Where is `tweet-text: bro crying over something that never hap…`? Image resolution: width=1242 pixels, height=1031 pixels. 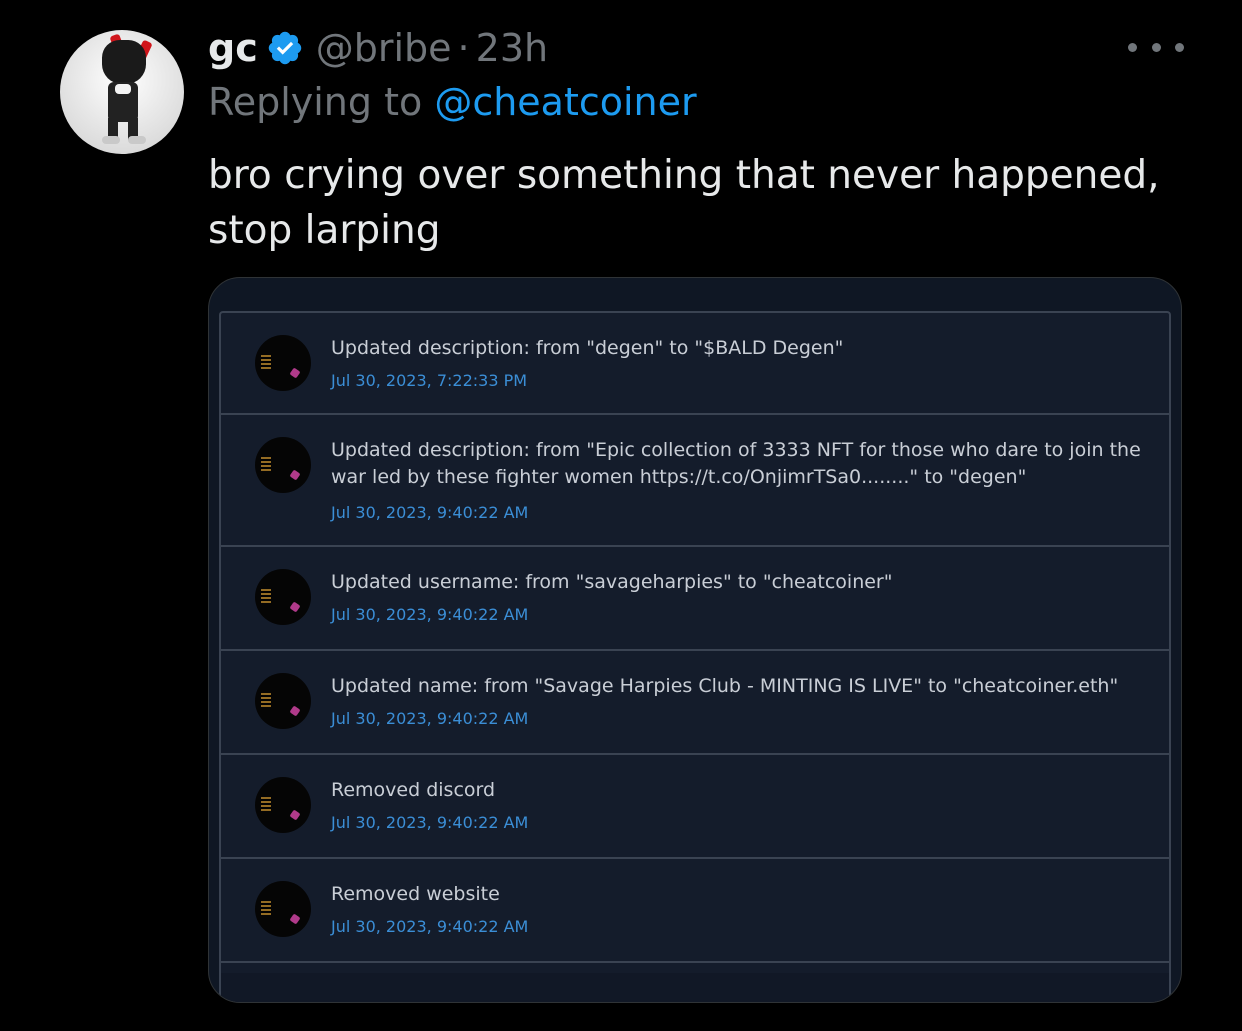 tweet-text: bro crying over something that never hap… is located at coordinates (684, 203).